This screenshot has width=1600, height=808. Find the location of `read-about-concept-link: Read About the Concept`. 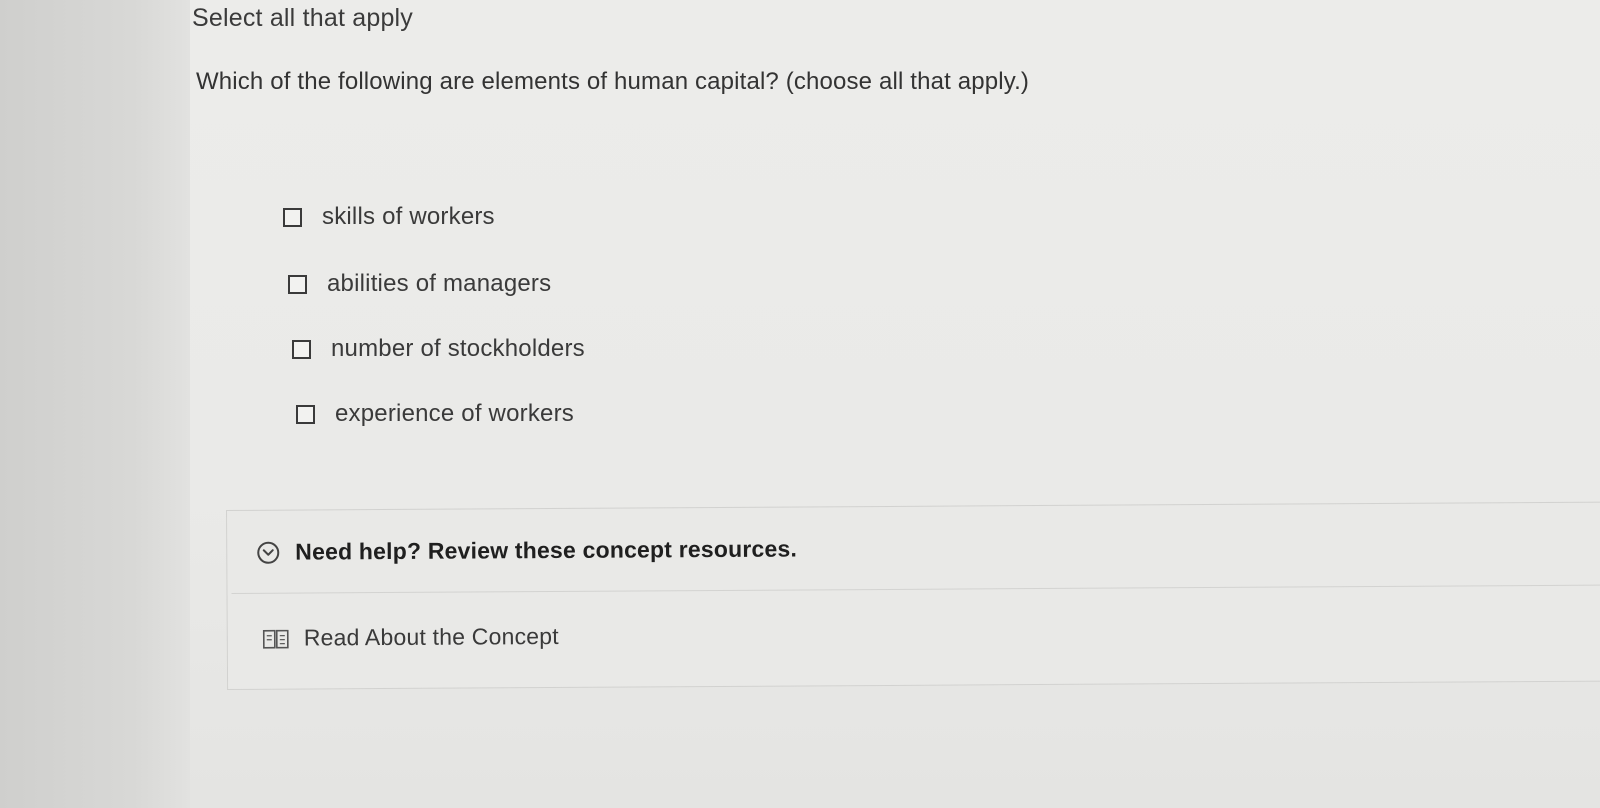

read-about-concept-link: Read About the Concept is located at coordinates (410, 637).